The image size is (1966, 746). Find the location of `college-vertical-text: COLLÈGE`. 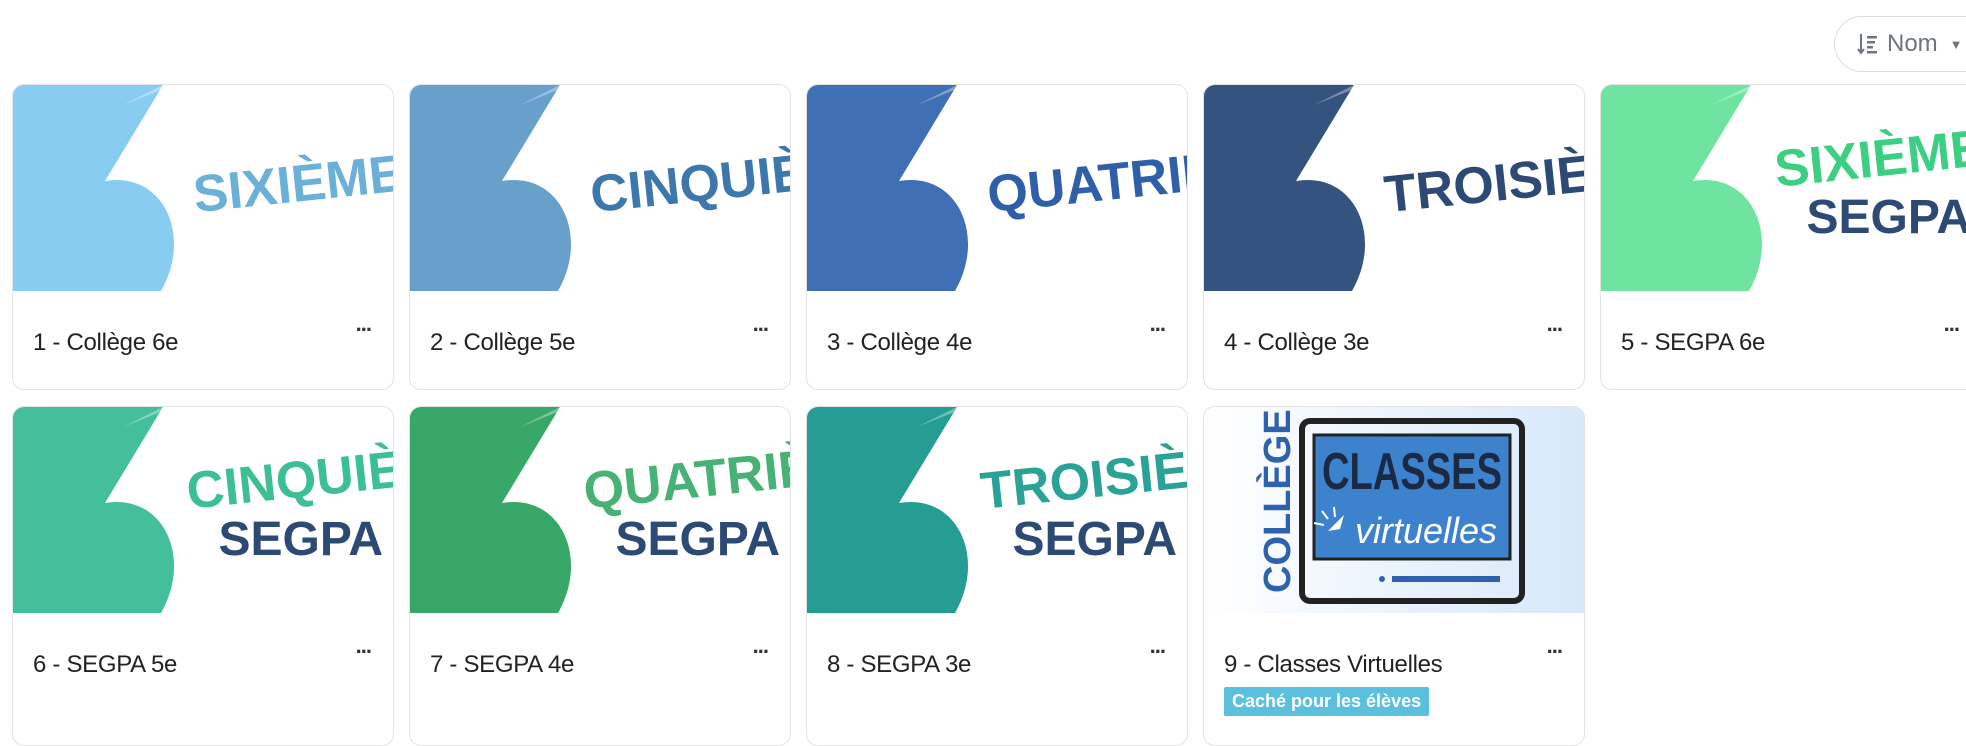

college-vertical-text: COLLÈGE is located at coordinates (1277, 501).